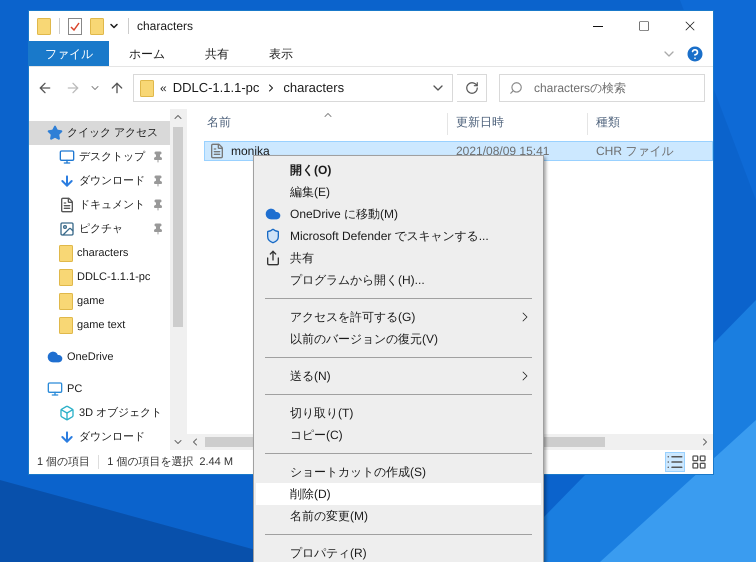  I want to click on nav-item: クイック アクセス, so click(99, 133).